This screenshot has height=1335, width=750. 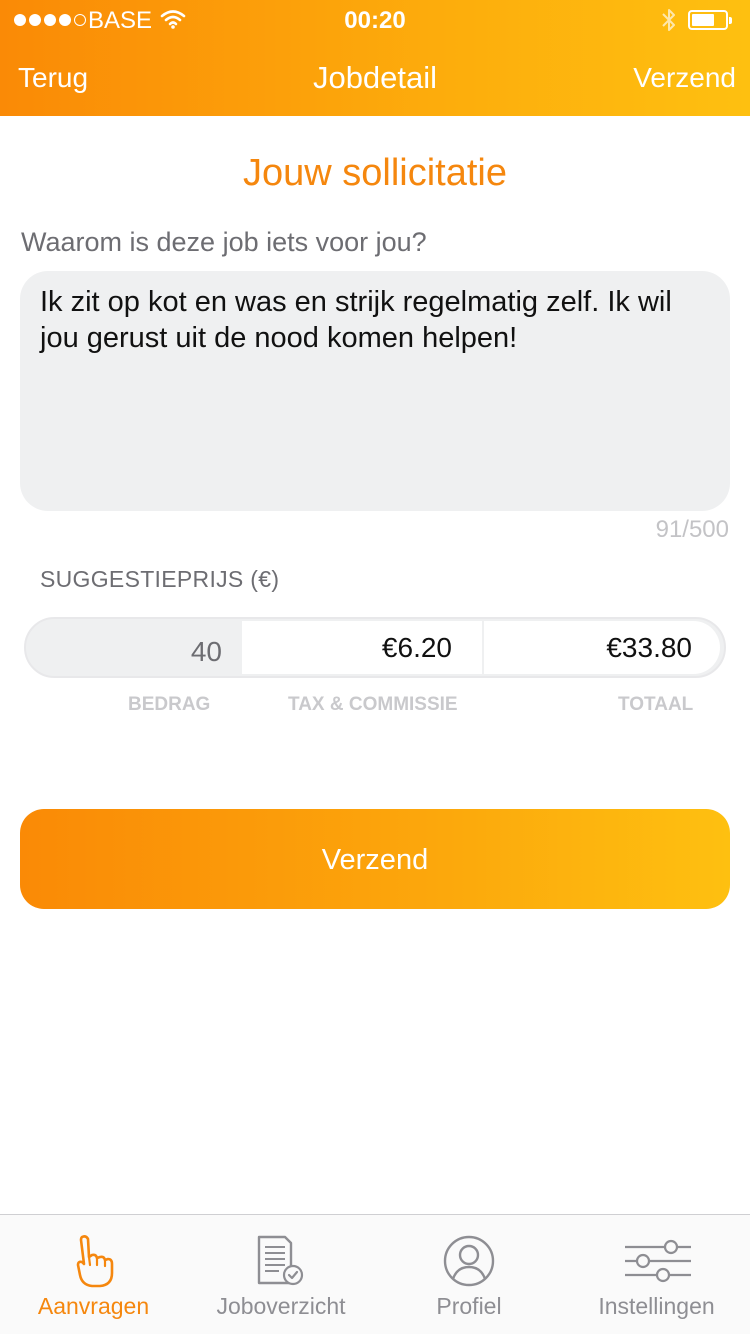 I want to click on tab-instellingen: Instellingen, so click(x=656, y=1275).